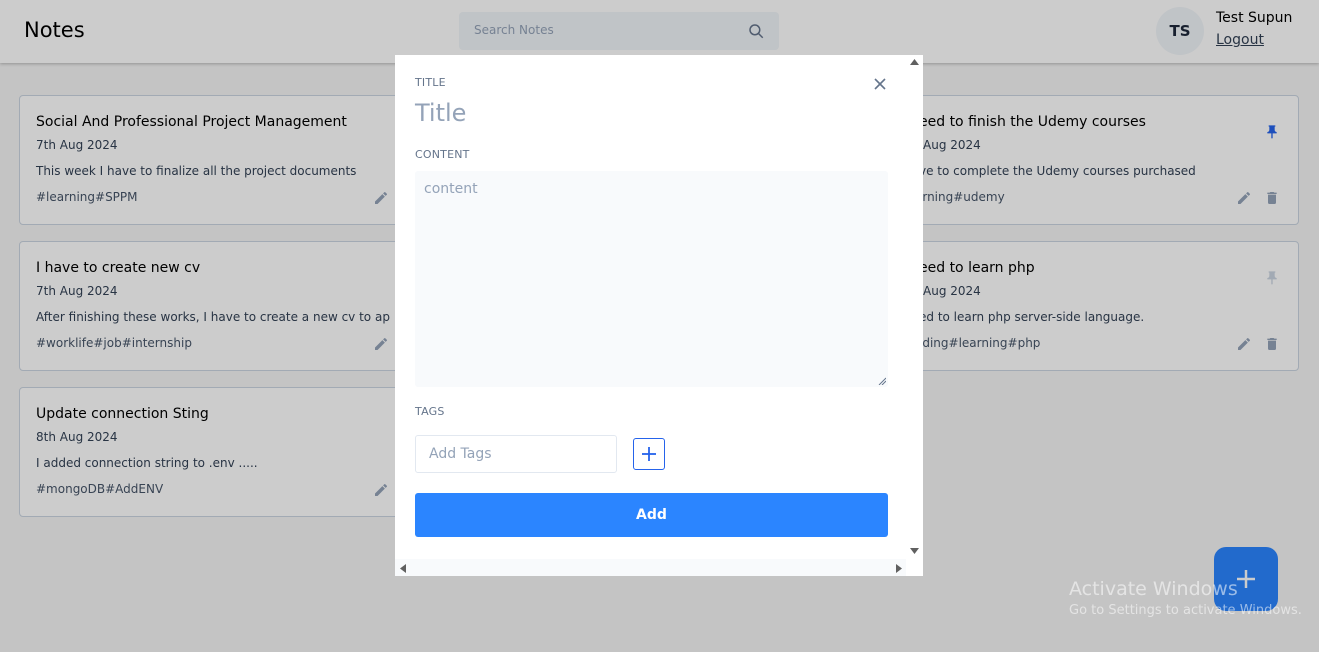  What do you see at coordinates (651, 279) in the screenshot?
I see `content-textarea: content` at bounding box center [651, 279].